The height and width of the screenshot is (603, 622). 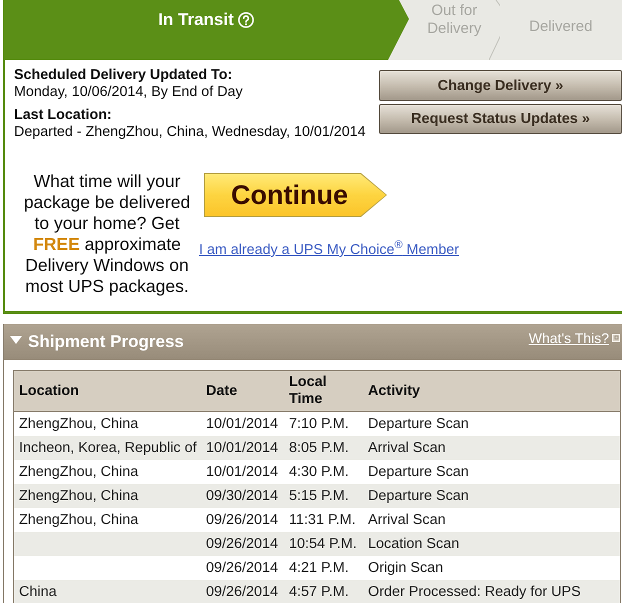 I want to click on table-cell: 4:57 P.M., so click(x=319, y=592).